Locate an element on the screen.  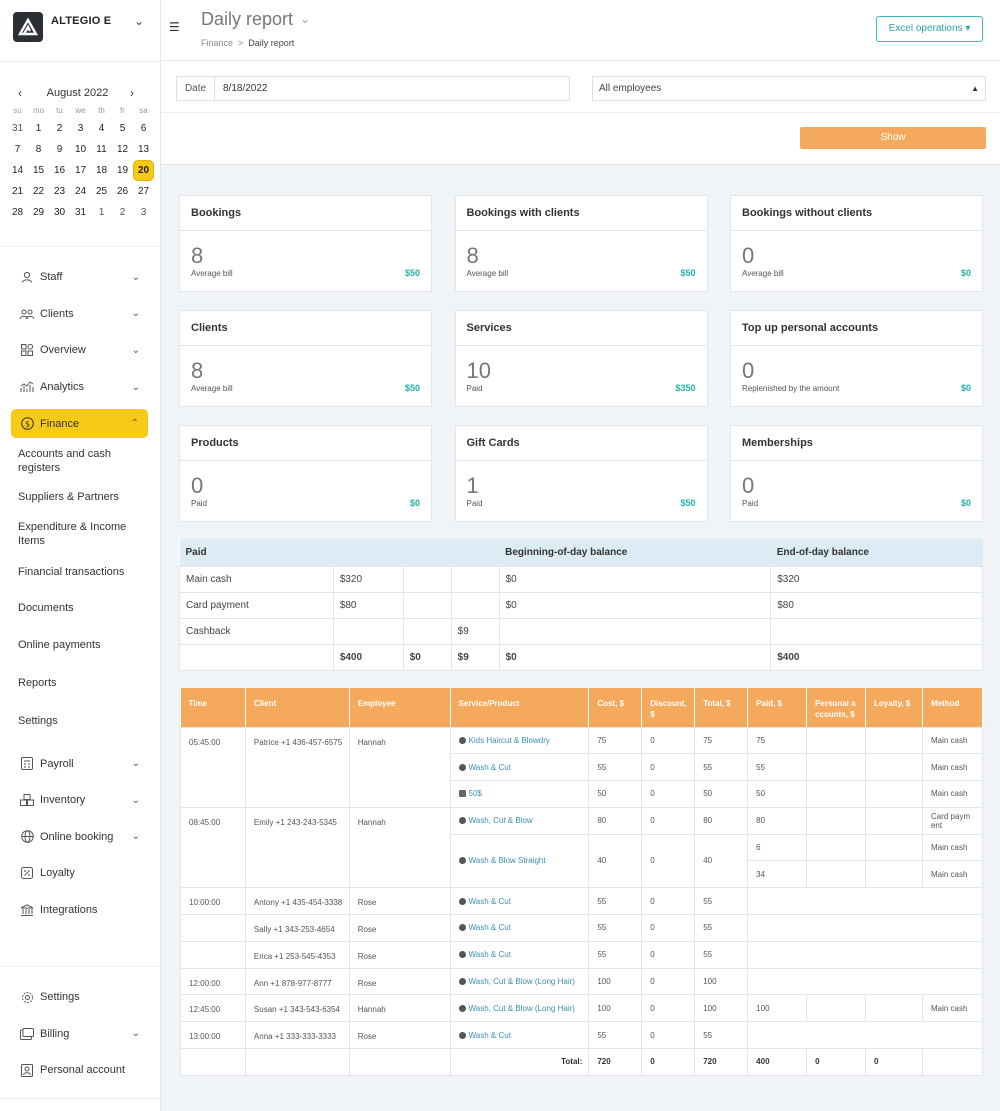
calendar-day: 16 is located at coordinates (59, 170).